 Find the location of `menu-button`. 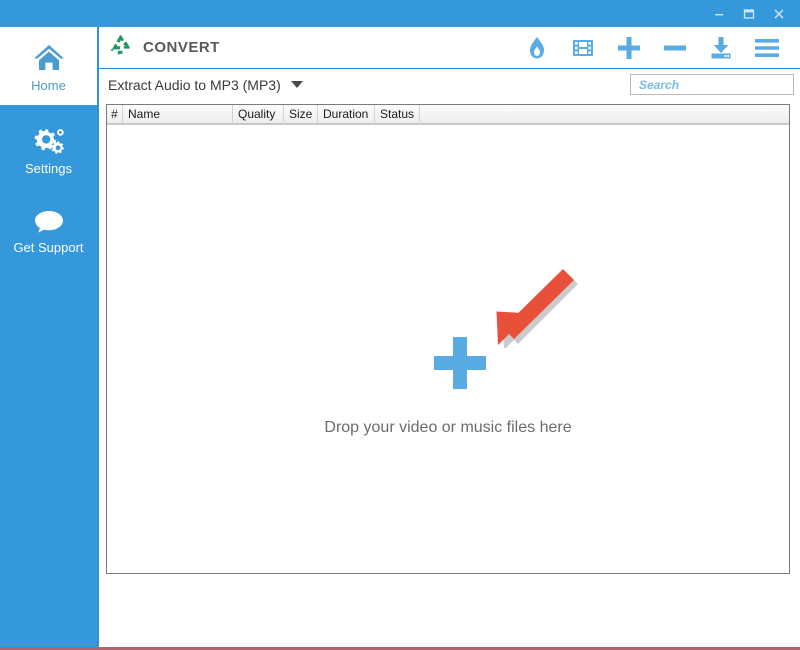

menu-button is located at coordinates (767, 48).